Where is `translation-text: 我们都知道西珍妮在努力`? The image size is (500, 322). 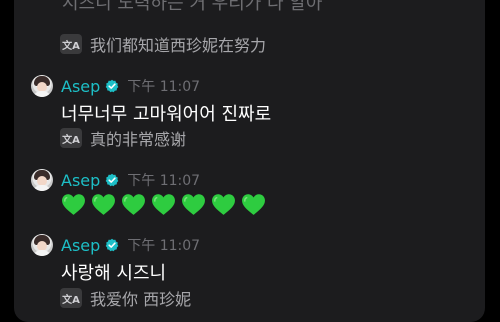
translation-text: 我们都知道西珍妮在努力 is located at coordinates (178, 45).